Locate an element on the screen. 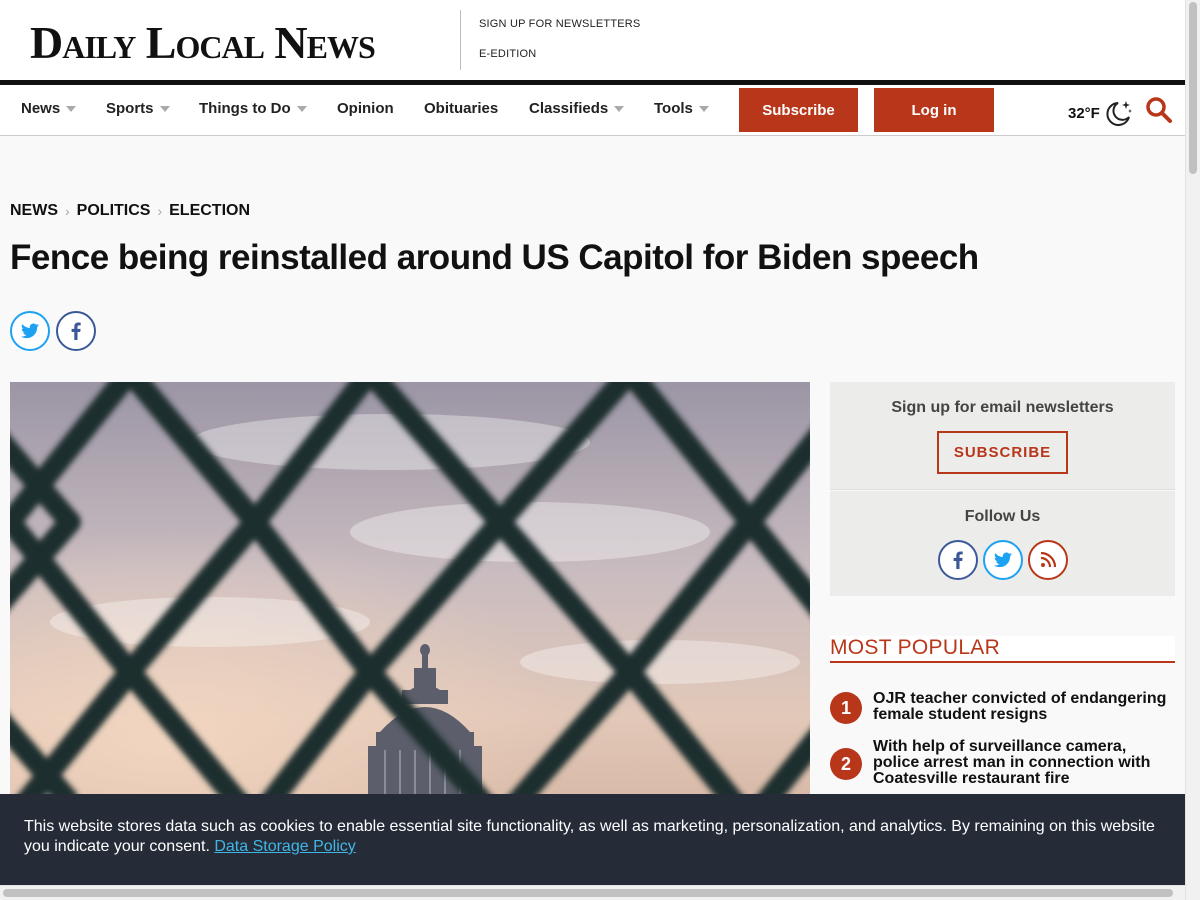 Image resolution: width=1200 pixels, height=900 pixels. nav-item-news: News is located at coordinates (49, 108).